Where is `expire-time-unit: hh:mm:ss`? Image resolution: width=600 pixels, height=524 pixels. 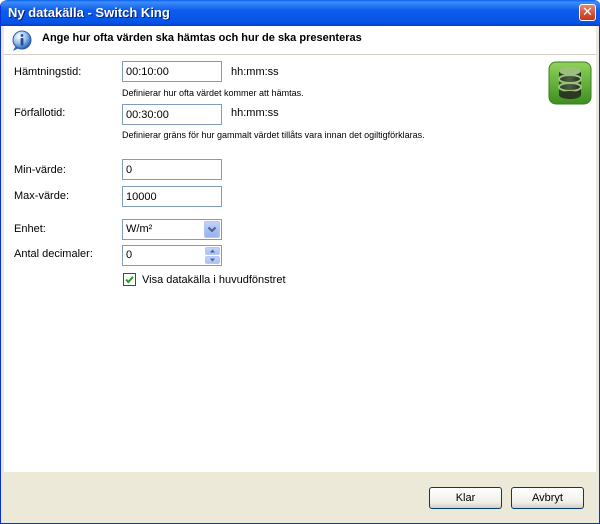
expire-time-unit: hh:mm:ss is located at coordinates (255, 113).